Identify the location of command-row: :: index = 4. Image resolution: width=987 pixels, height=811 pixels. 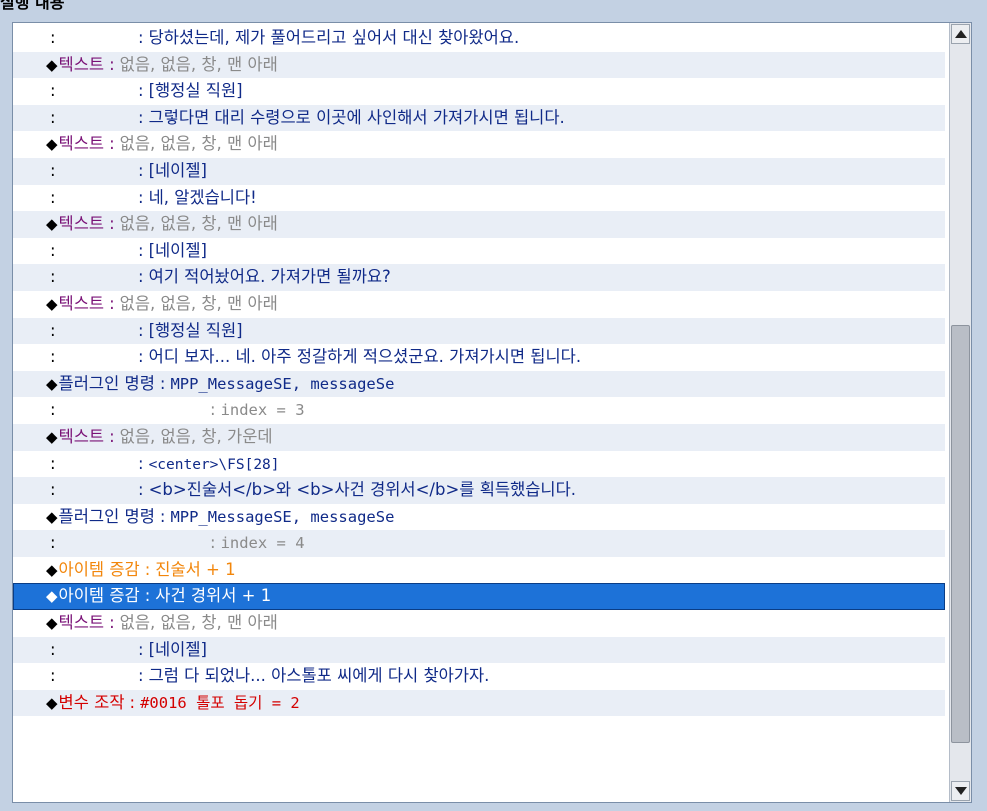
(479, 543).